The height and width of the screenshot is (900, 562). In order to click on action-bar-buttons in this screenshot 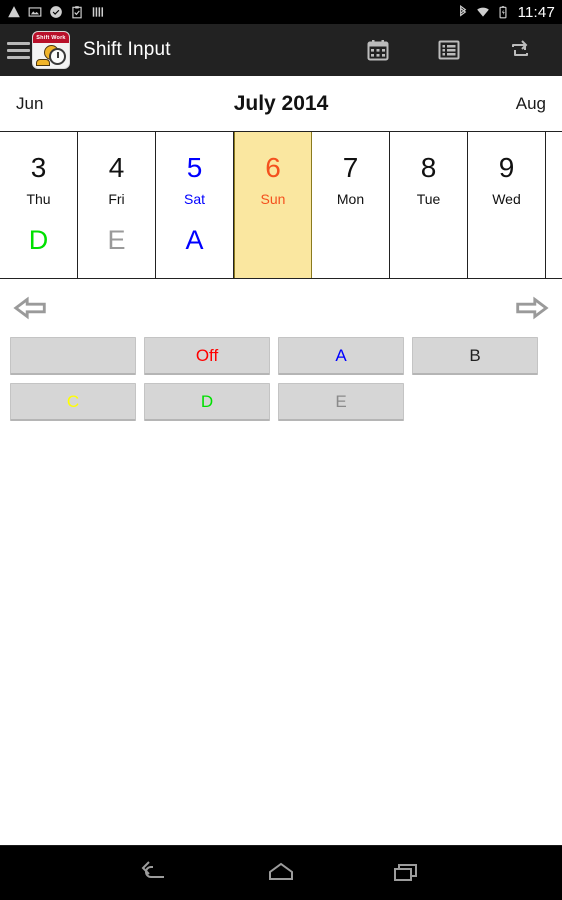, I will do `click(458, 50)`.